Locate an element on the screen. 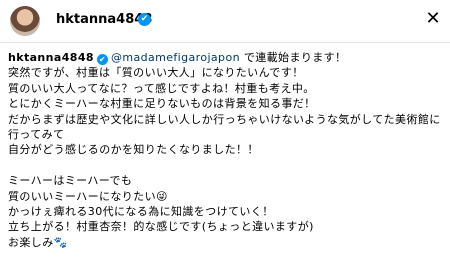 The image size is (450, 266). verified-badge-icon: ✔ is located at coordinates (144, 19).